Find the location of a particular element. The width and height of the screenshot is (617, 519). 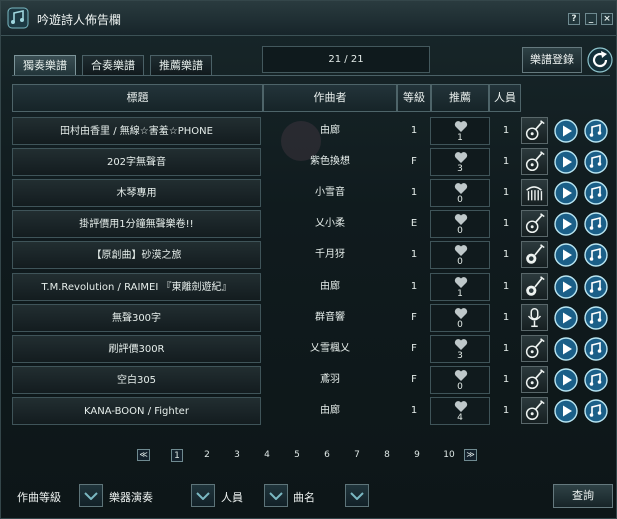

microphone-icon is located at coordinates (534, 317).